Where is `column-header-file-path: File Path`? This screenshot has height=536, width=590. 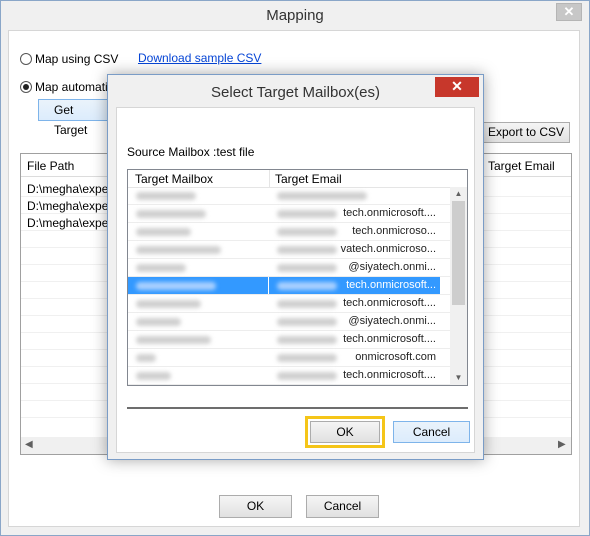 column-header-file-path: File Path is located at coordinates (51, 166).